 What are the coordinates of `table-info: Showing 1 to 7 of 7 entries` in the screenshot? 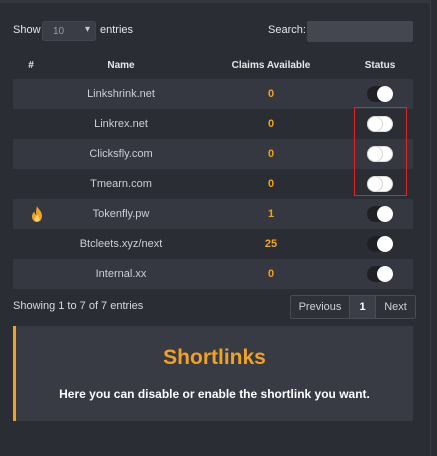 It's located at (78, 306).